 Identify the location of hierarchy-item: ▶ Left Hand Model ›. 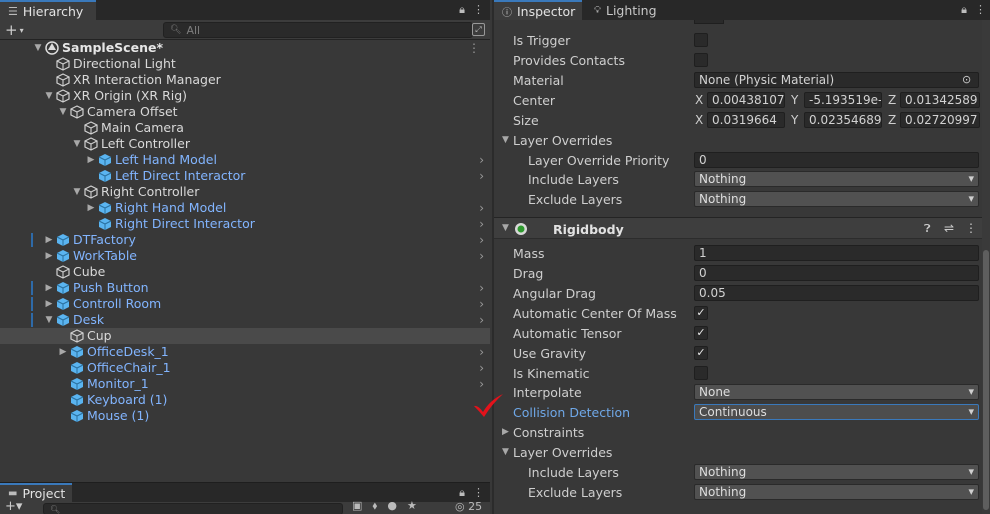
(245, 160).